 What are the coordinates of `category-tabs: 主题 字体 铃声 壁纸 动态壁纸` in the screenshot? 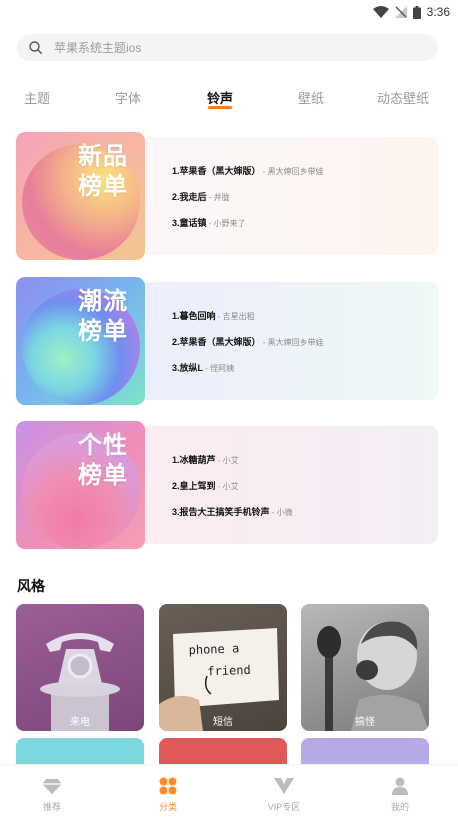 It's located at (229, 101).